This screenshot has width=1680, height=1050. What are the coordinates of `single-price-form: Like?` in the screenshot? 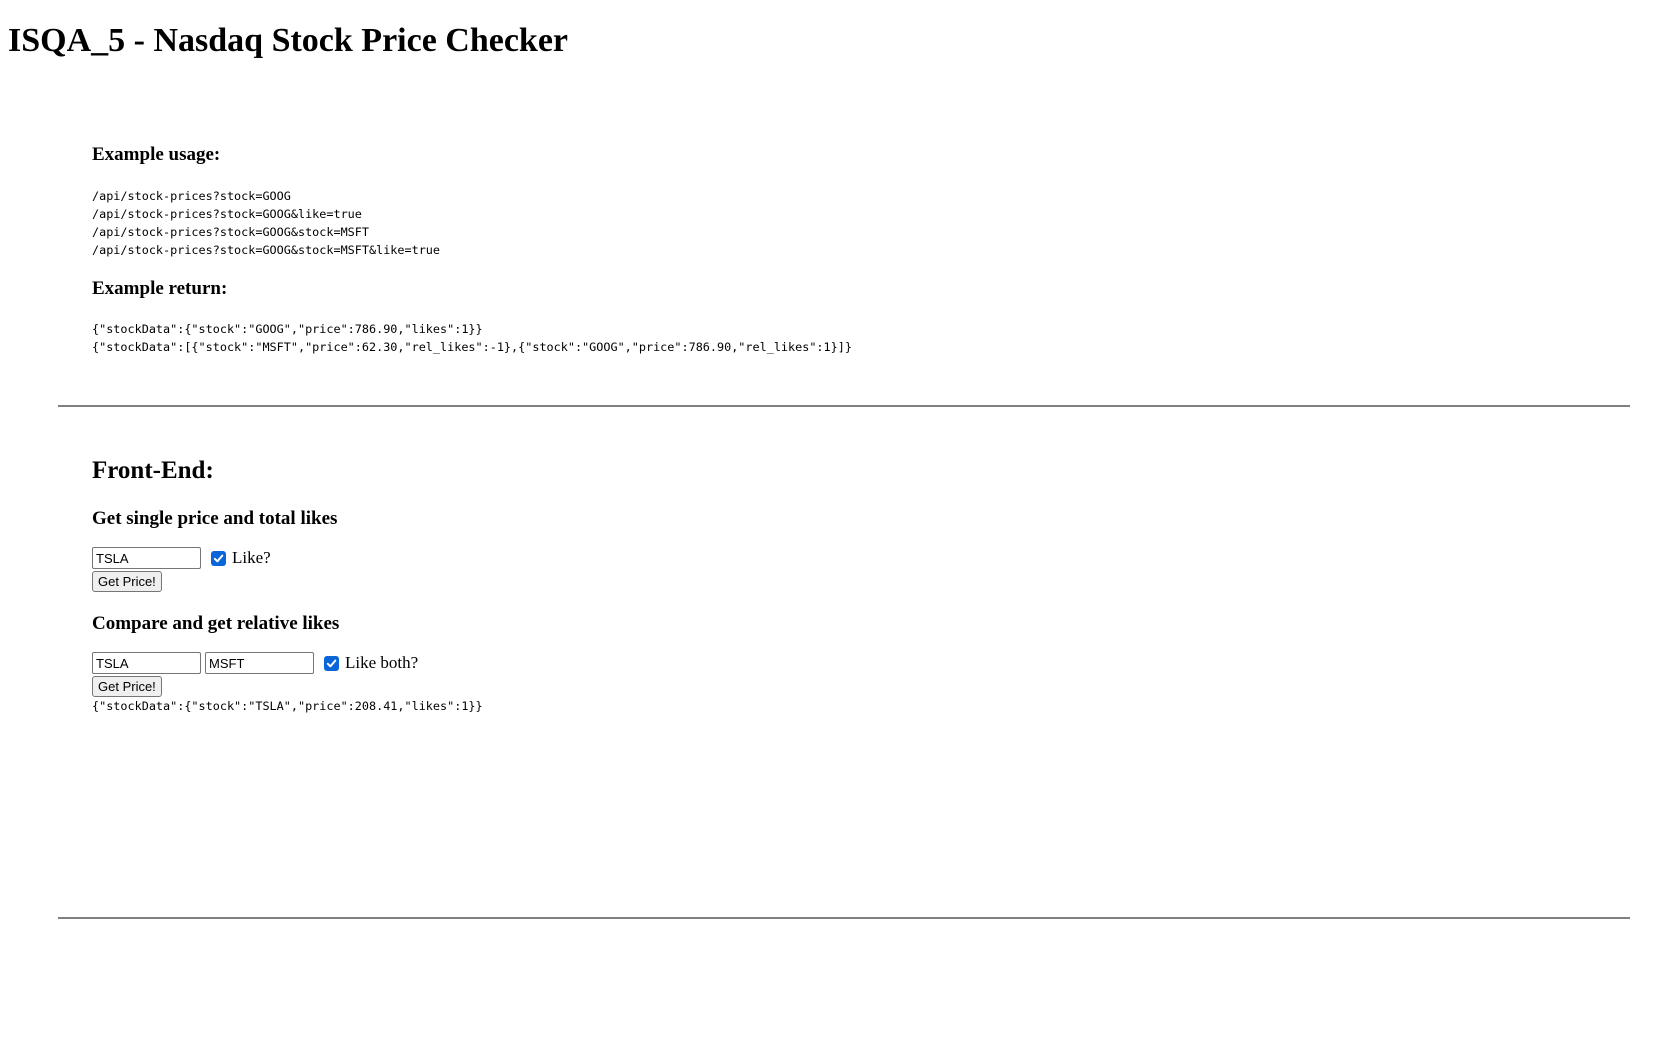 It's located at (181, 558).